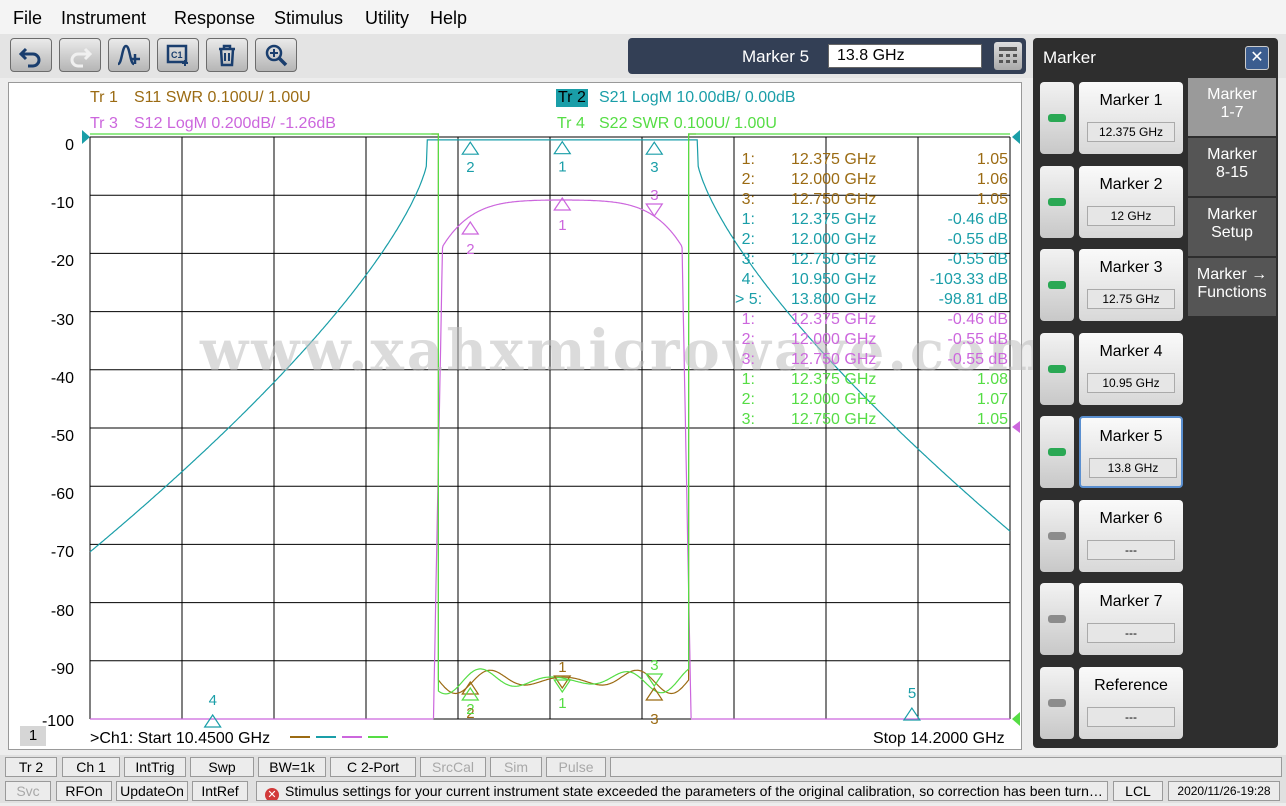  I want to click on zoom-button, so click(276, 55).